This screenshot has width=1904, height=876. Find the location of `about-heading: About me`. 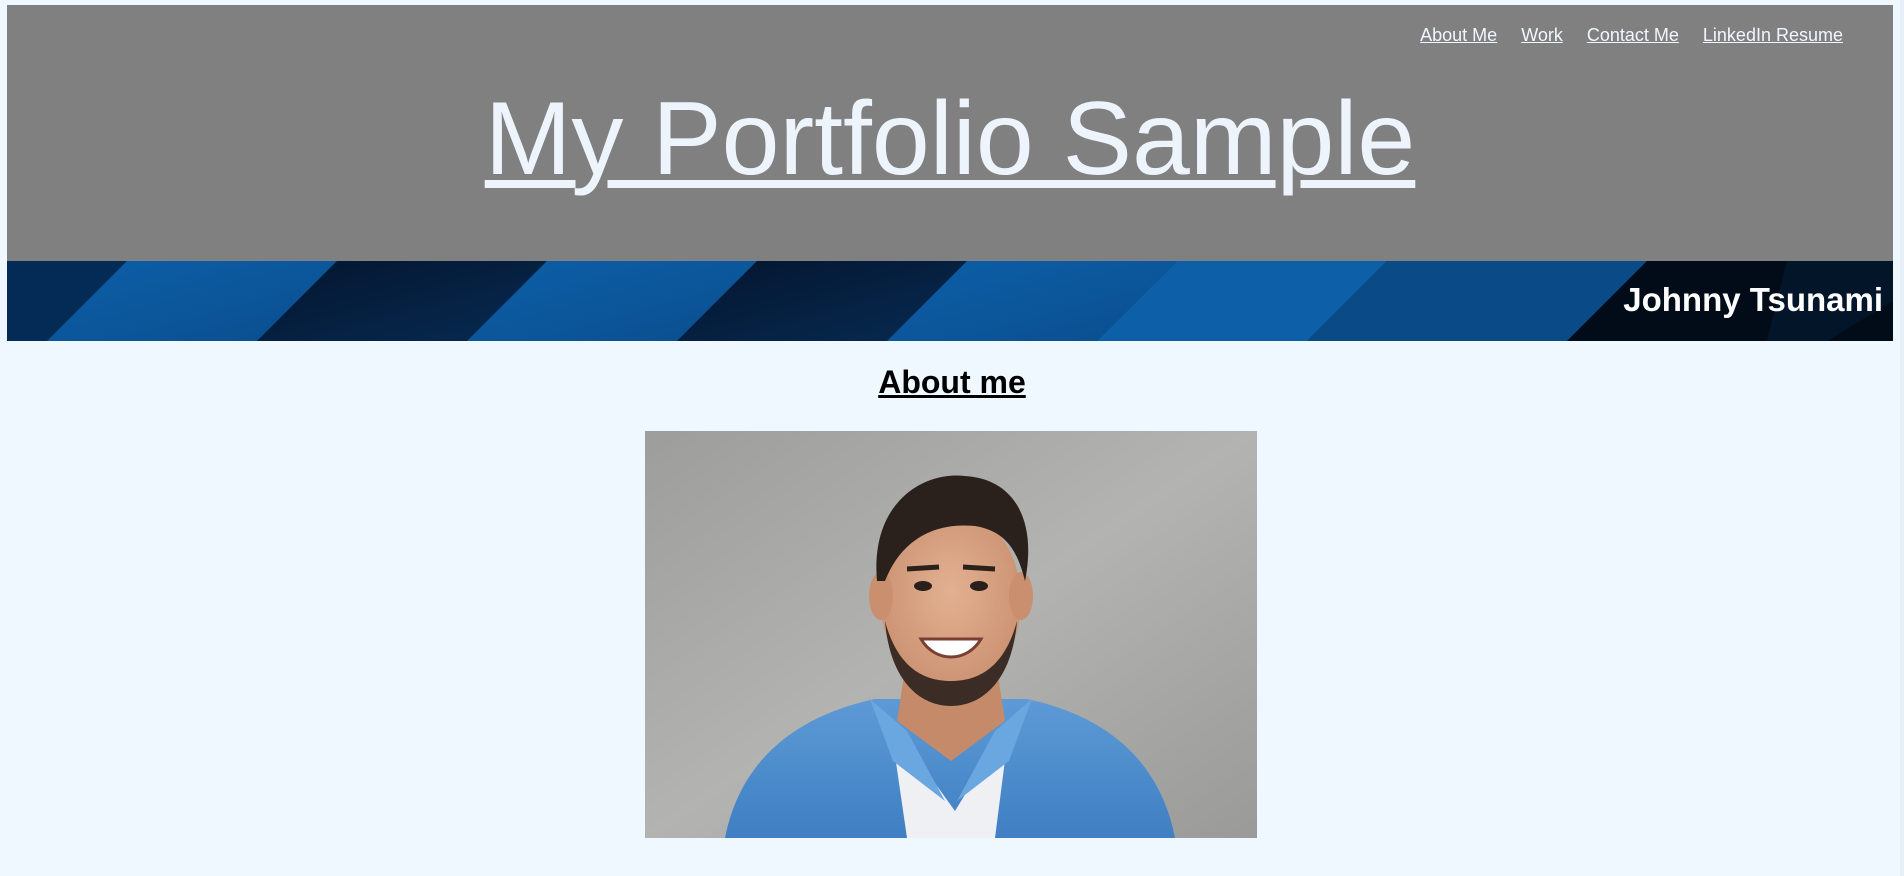

about-heading: About me is located at coordinates (952, 382).